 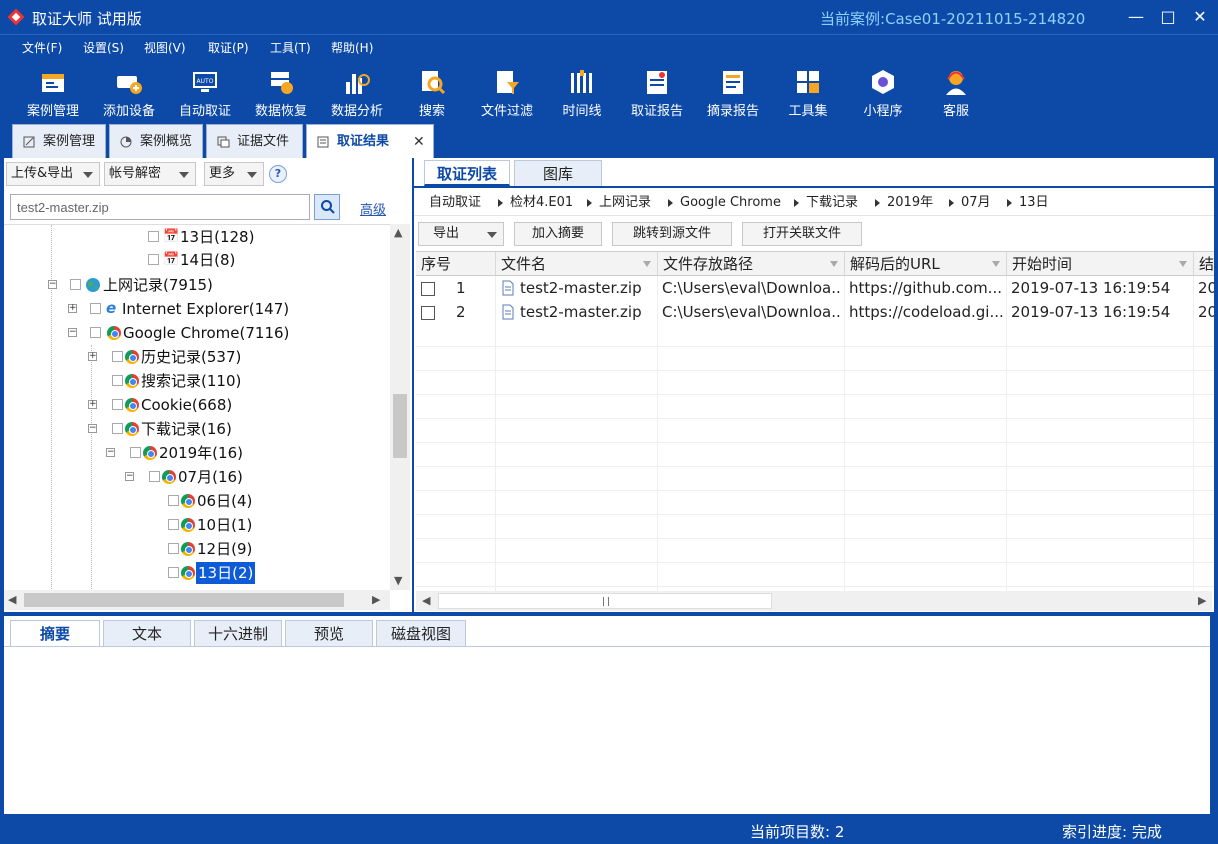 I want to click on advanced-search-link: 高级, so click(x=373, y=208).